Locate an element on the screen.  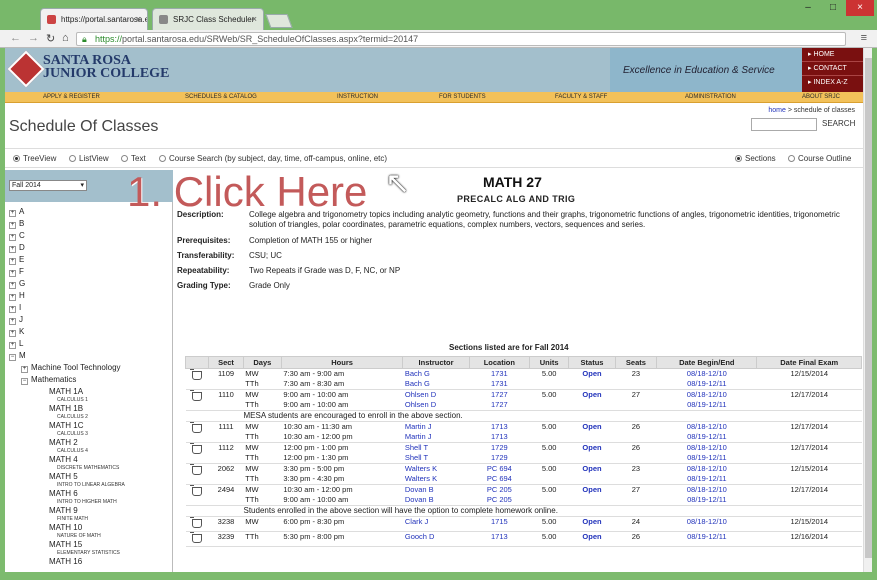
srjc-logo-icon is located at coordinates (26, 69).